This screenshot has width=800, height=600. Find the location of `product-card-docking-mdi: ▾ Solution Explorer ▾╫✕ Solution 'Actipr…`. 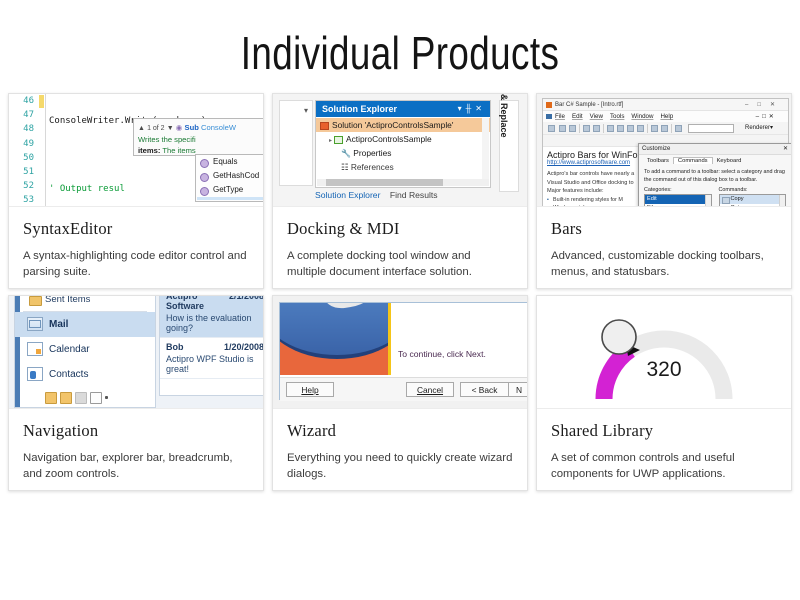

product-card-docking-mdi: ▾ Solution Explorer ▾╫✕ Solution 'Actipr… is located at coordinates (400, 191).